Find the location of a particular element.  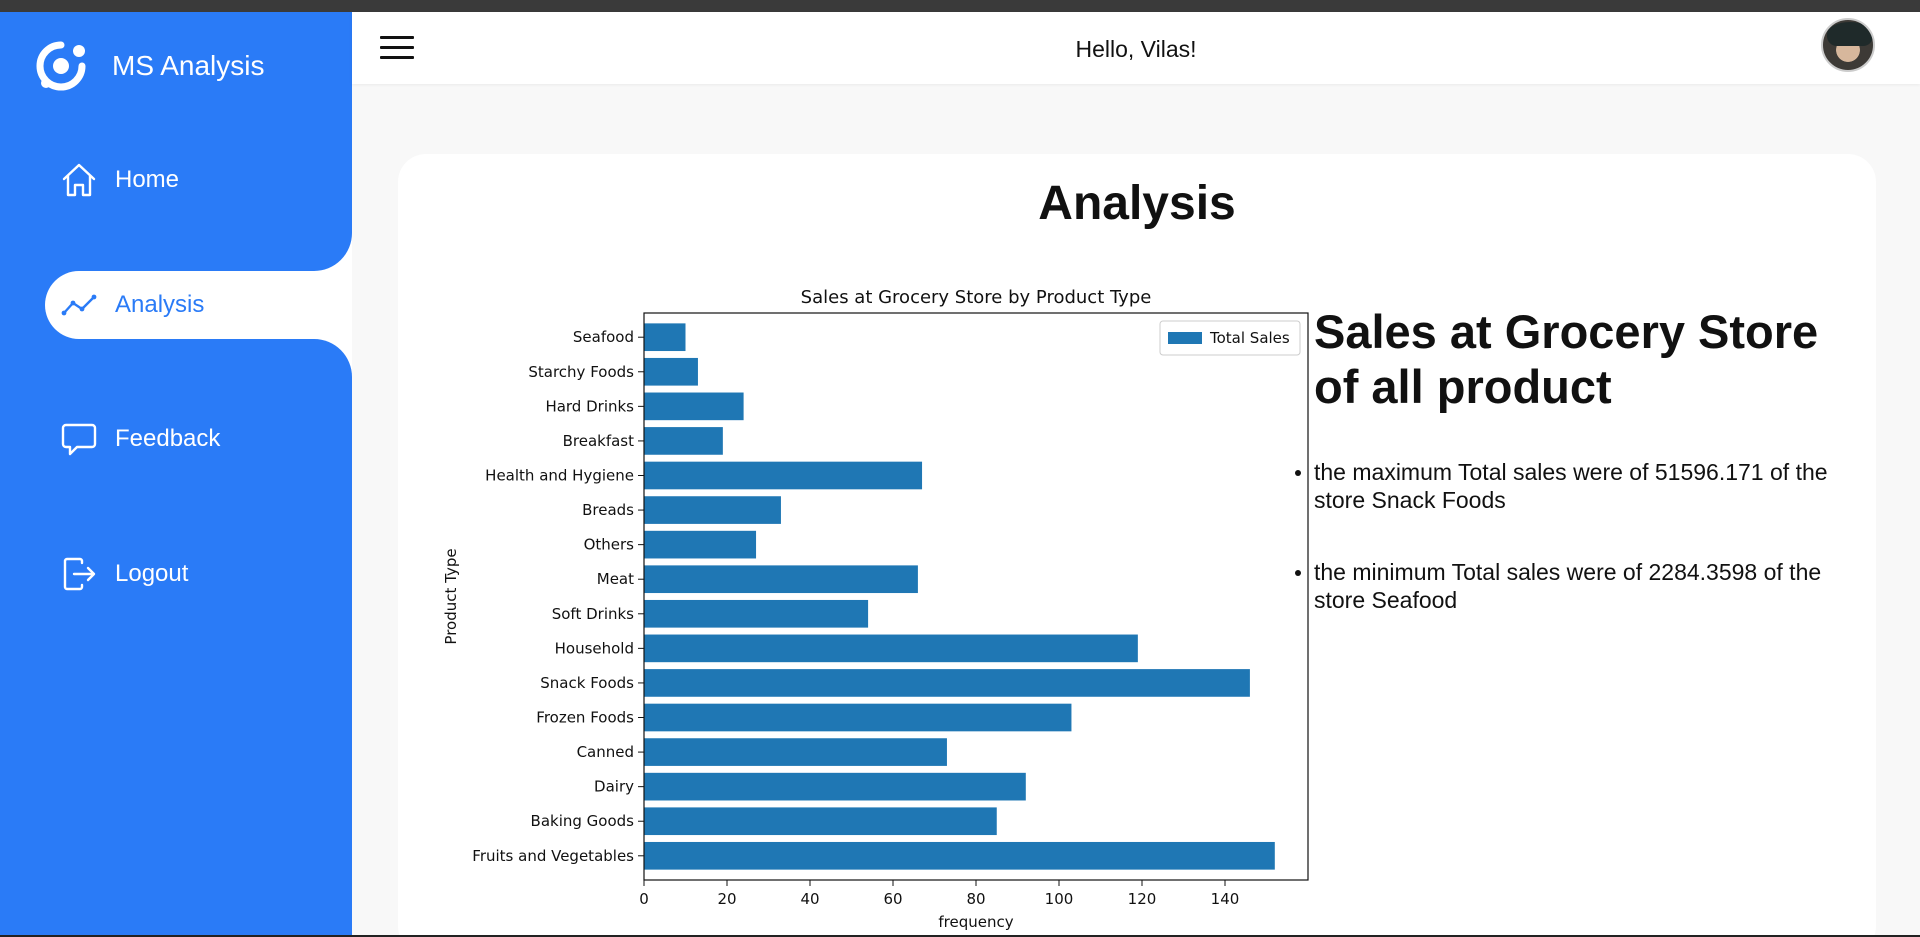

top-header: Hello, Vilas! is located at coordinates (1136, 48).